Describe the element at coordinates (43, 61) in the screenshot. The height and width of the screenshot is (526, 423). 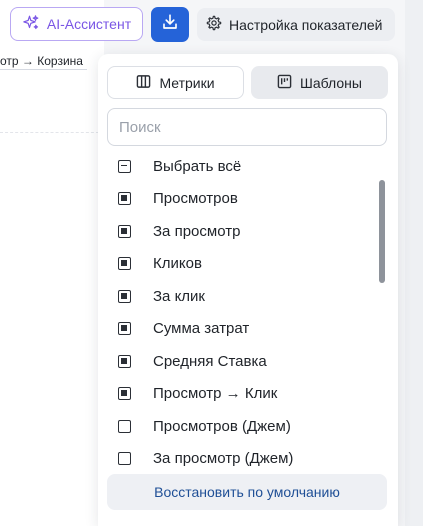
I see `funnel-step-label: отр → Корзина` at that location.